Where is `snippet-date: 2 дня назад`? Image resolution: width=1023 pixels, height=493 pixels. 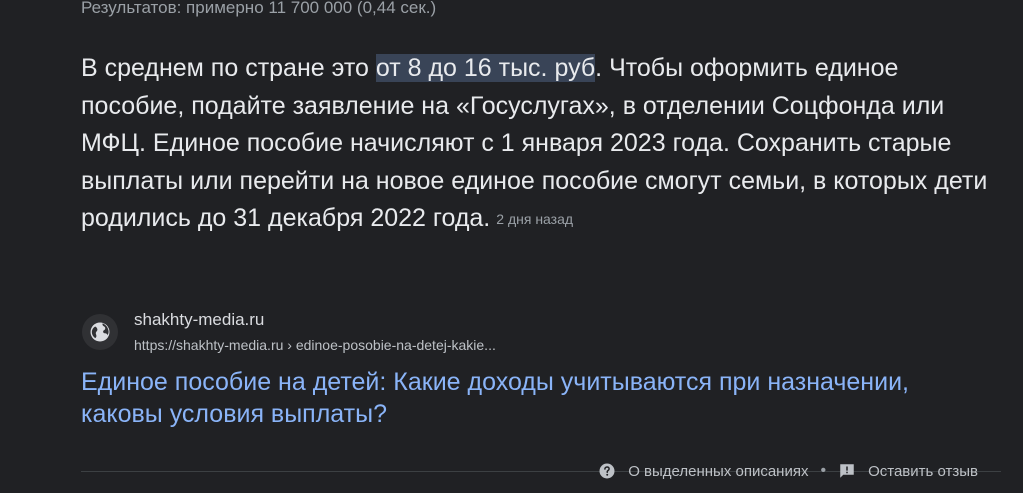 snippet-date: 2 дня назад is located at coordinates (535, 219).